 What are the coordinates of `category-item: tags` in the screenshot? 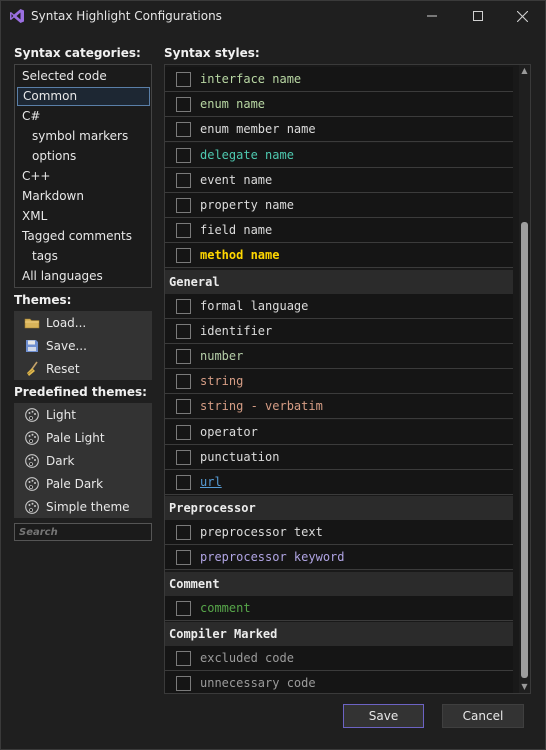 It's located at (83, 256).